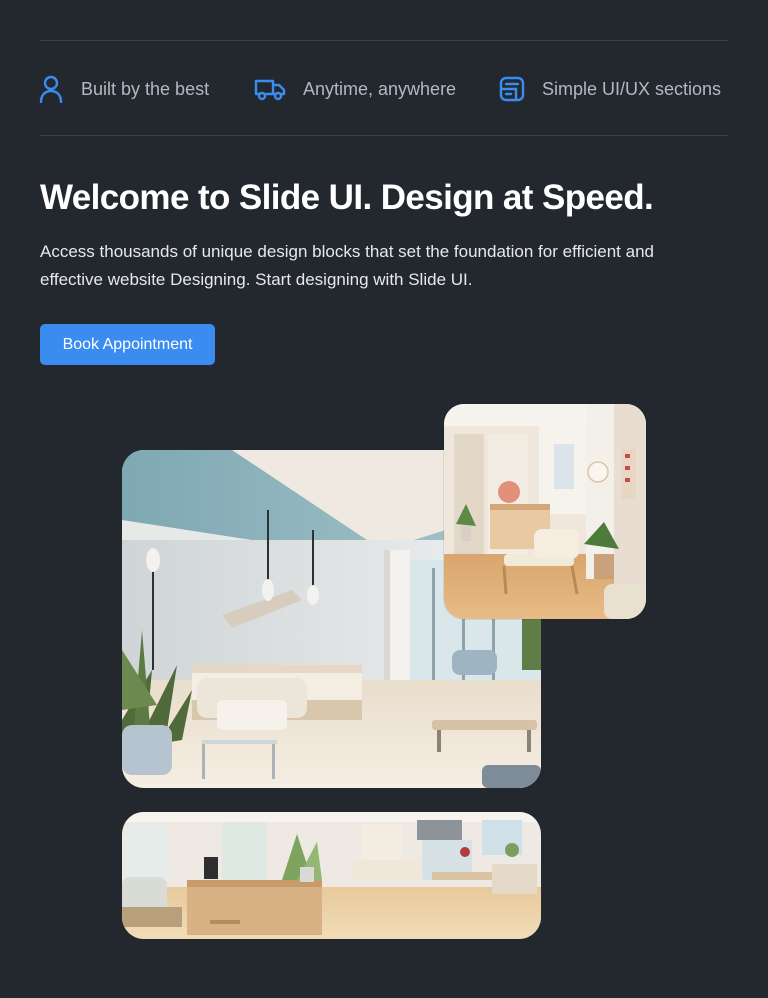  Describe the element at coordinates (384, 40) in the screenshot. I see `top-divider` at that location.